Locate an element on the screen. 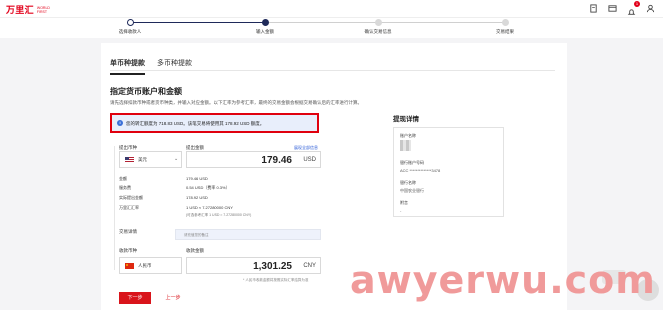 The height and width of the screenshot is (310, 663). document-icon is located at coordinates (593, 8).